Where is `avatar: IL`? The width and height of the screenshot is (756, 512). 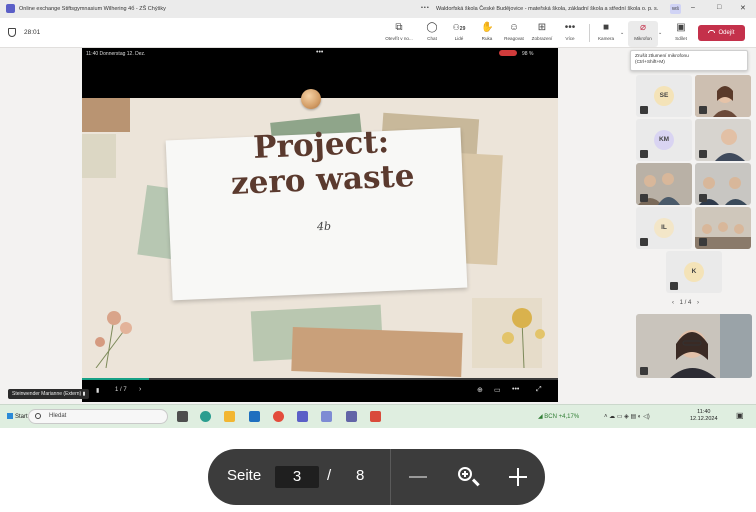
avatar: IL is located at coordinates (664, 228).